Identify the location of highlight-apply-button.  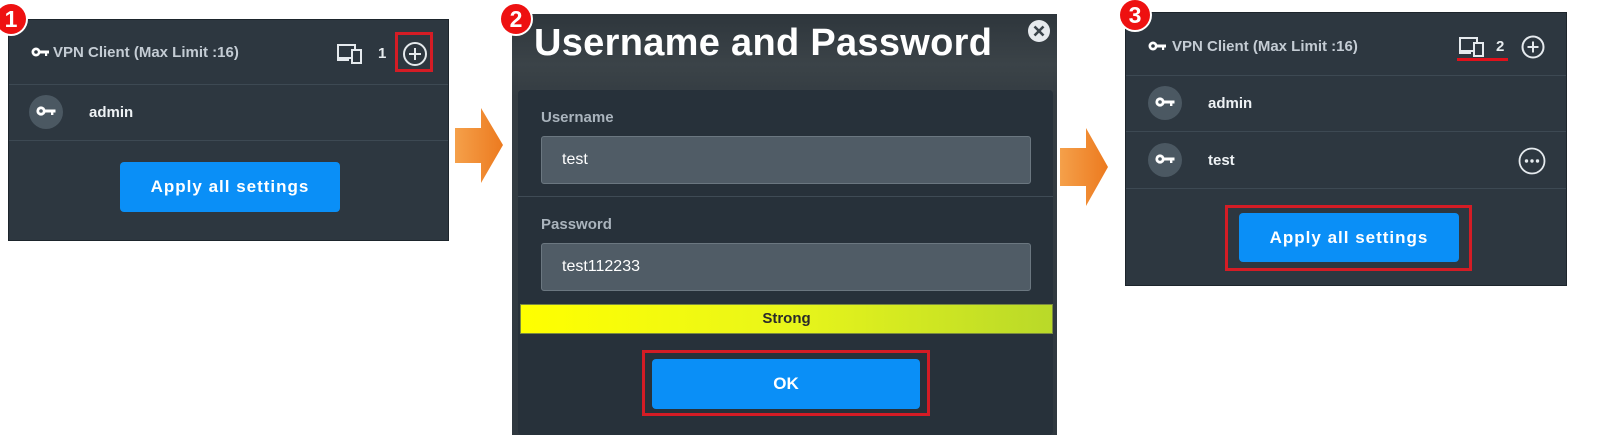
(1348, 238).